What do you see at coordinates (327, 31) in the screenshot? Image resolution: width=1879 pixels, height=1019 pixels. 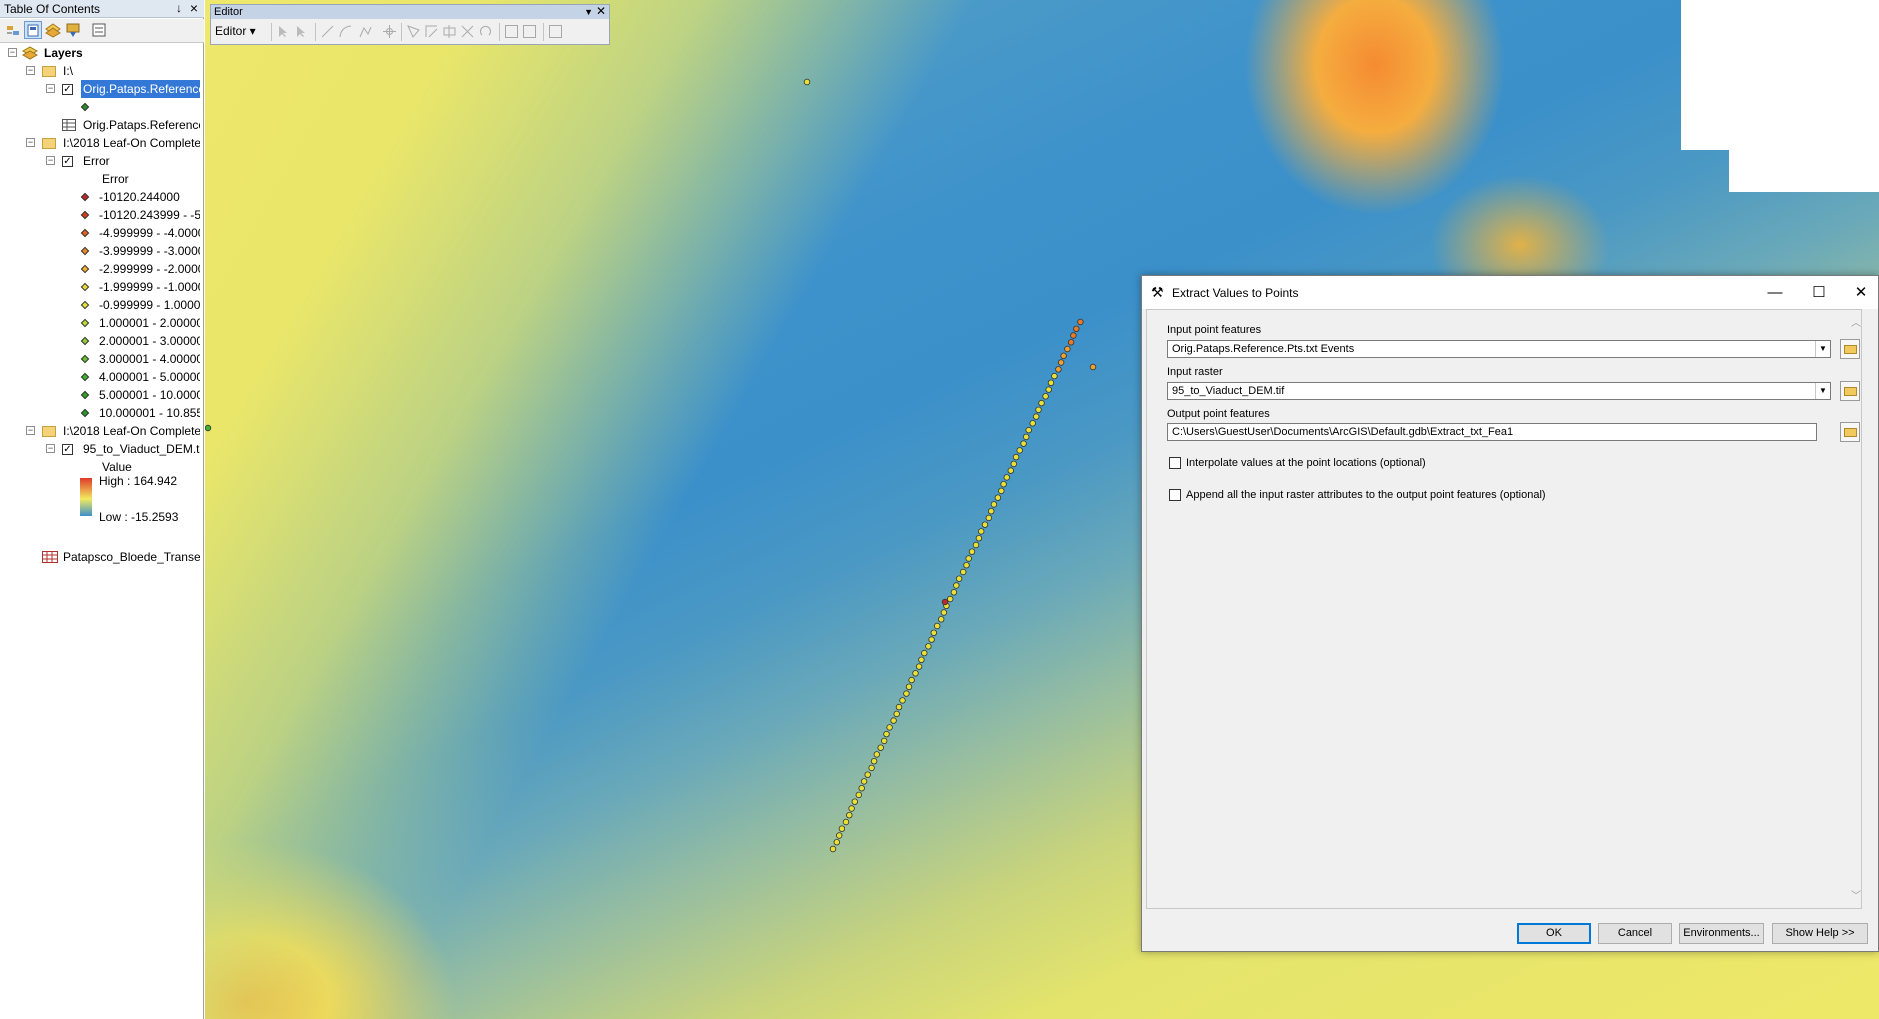 I see `straight-segment-icon` at bounding box center [327, 31].